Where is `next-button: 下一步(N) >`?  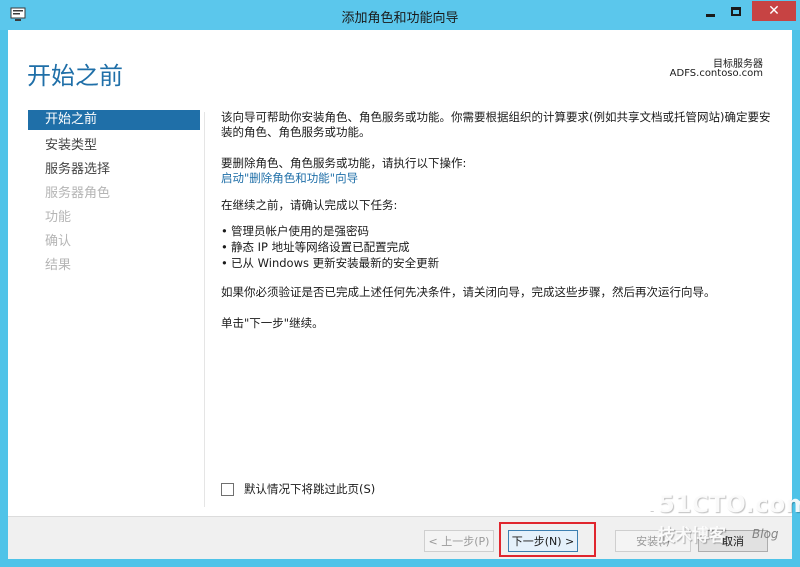
next-button: 下一步(N) > is located at coordinates (543, 541).